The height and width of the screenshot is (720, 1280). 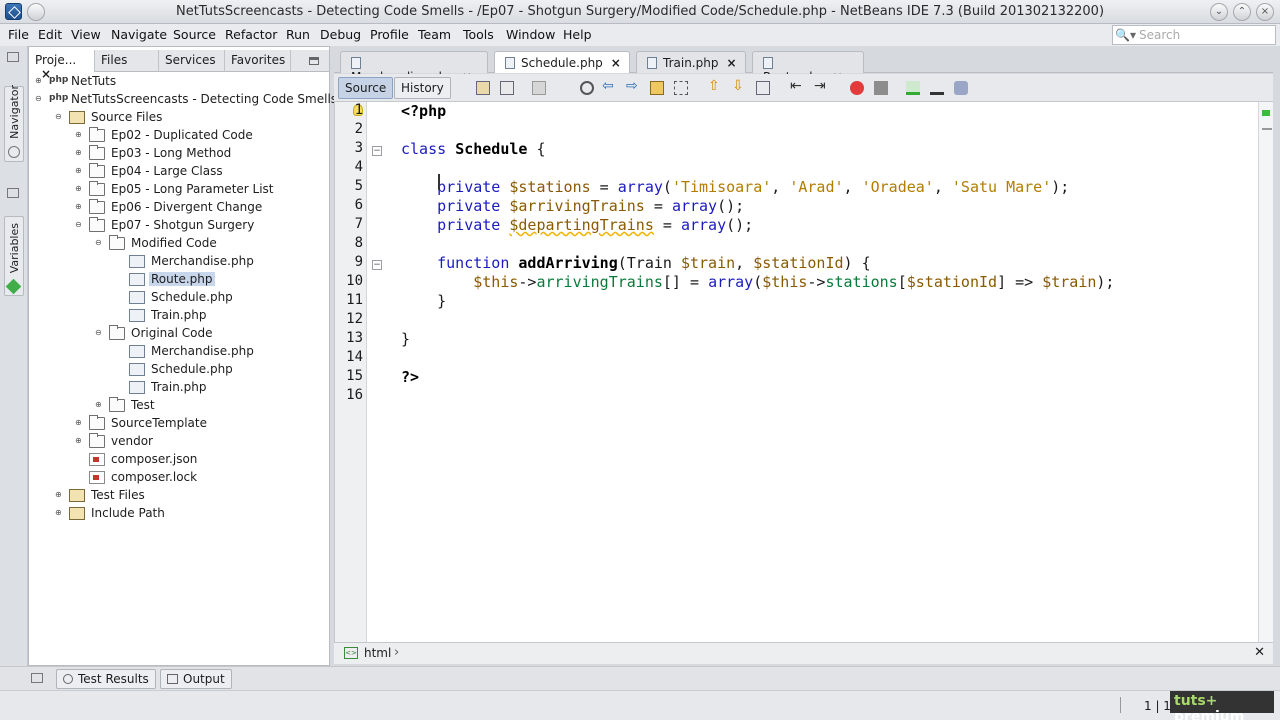 What do you see at coordinates (763, 88) in the screenshot?
I see `toggle-bookmark-icon` at bounding box center [763, 88].